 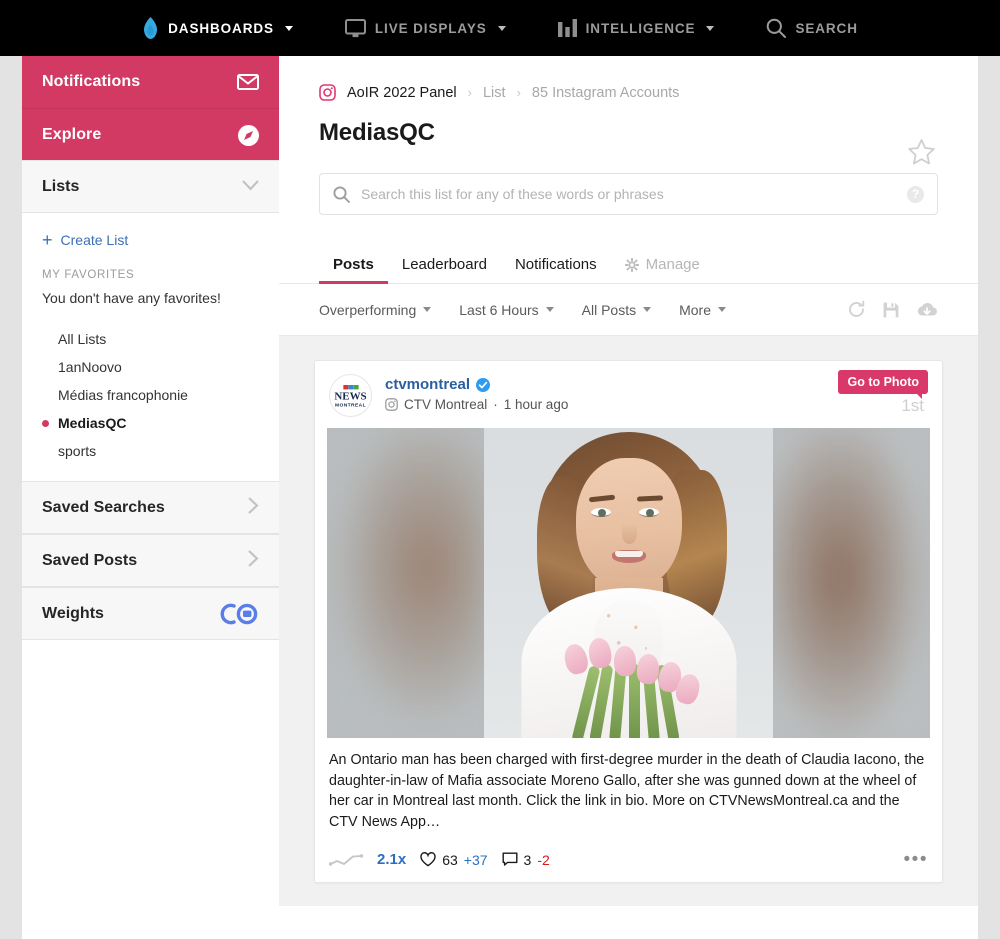 I want to click on likes-count: 63, so click(x=450, y=859).